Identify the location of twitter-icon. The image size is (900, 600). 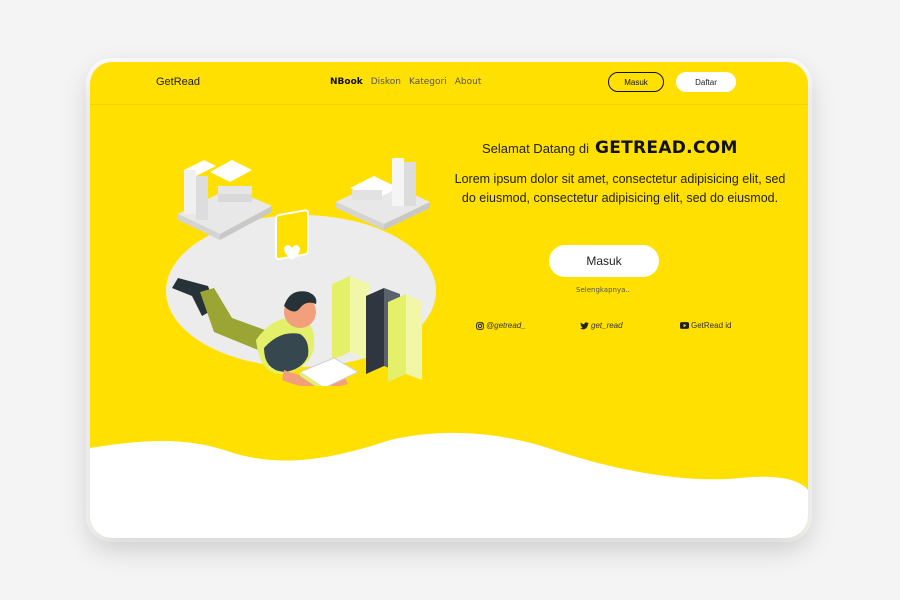
(584, 325).